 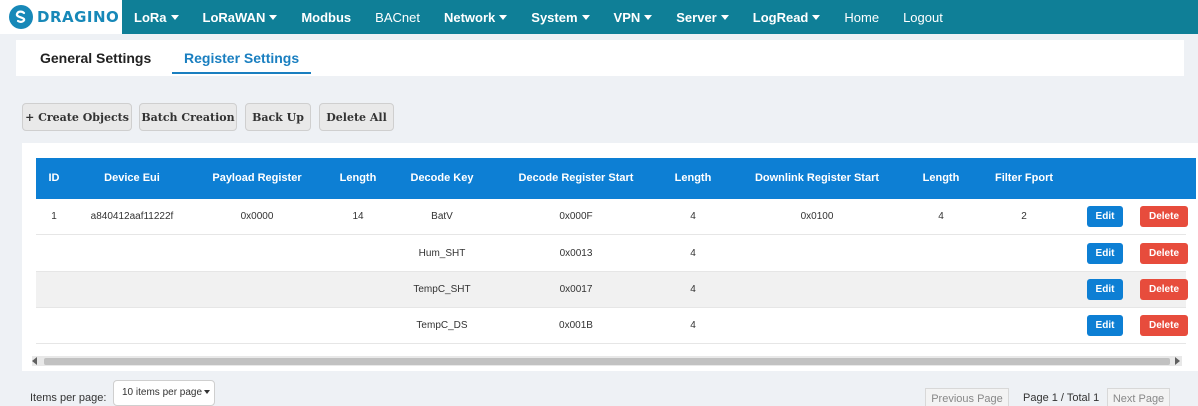 I want to click on page-info: Page 1 / Total 1, so click(x=1061, y=398).